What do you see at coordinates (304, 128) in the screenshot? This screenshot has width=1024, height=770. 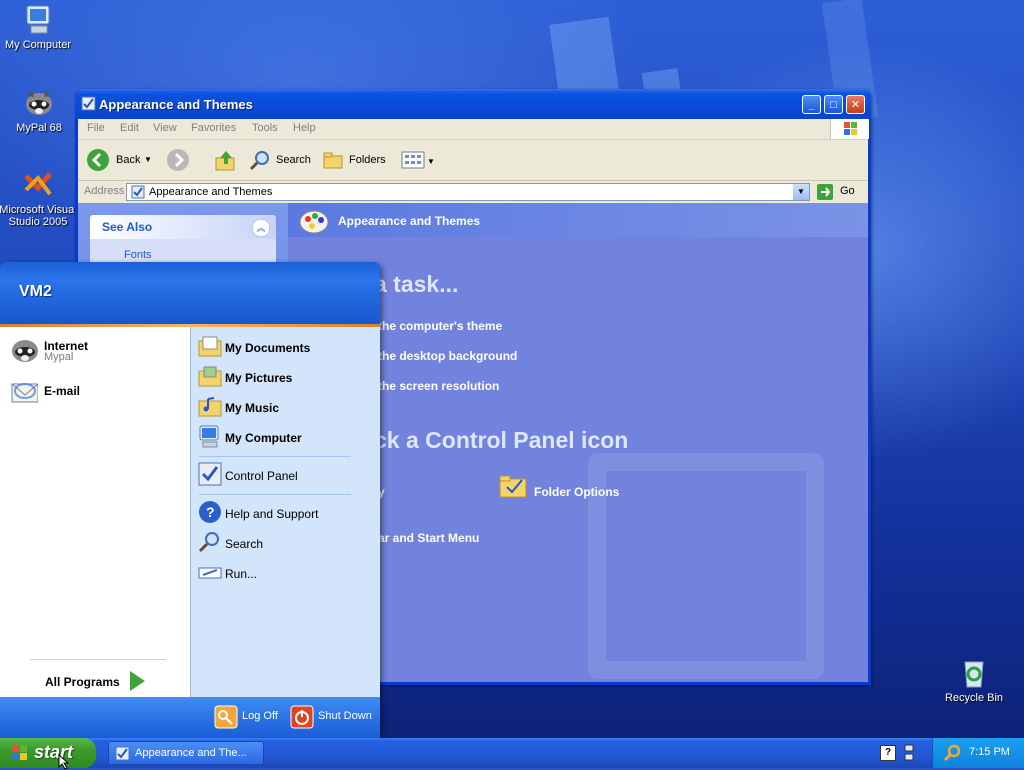 I see `menu-help: Help` at bounding box center [304, 128].